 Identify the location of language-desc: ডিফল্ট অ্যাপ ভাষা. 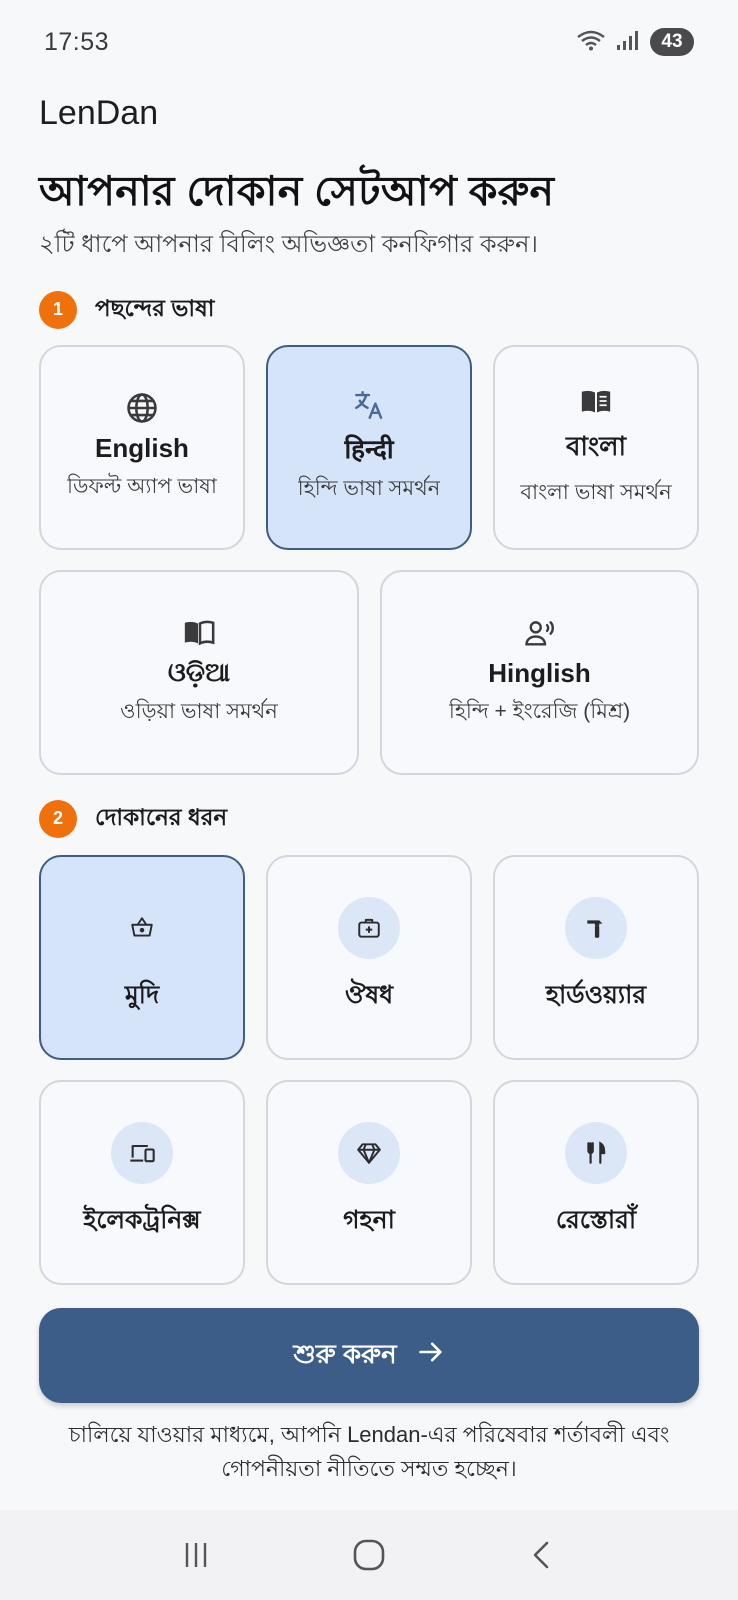
(142, 486).